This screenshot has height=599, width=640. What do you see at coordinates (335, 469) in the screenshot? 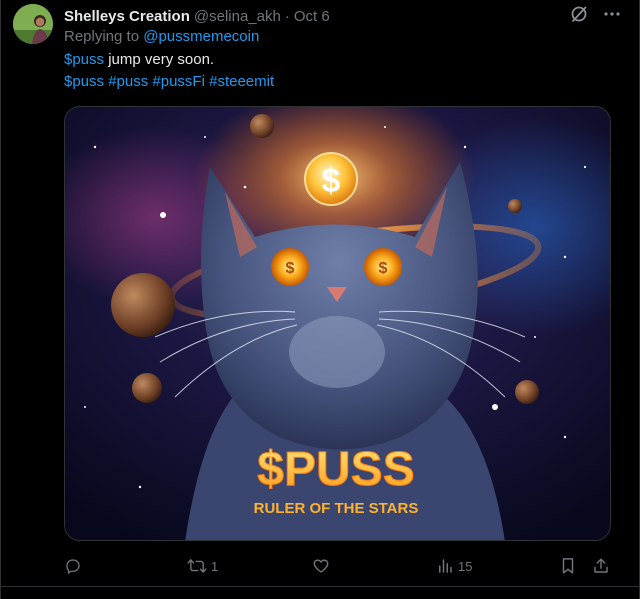
I see `artwork-title: $PUSS` at bounding box center [335, 469].